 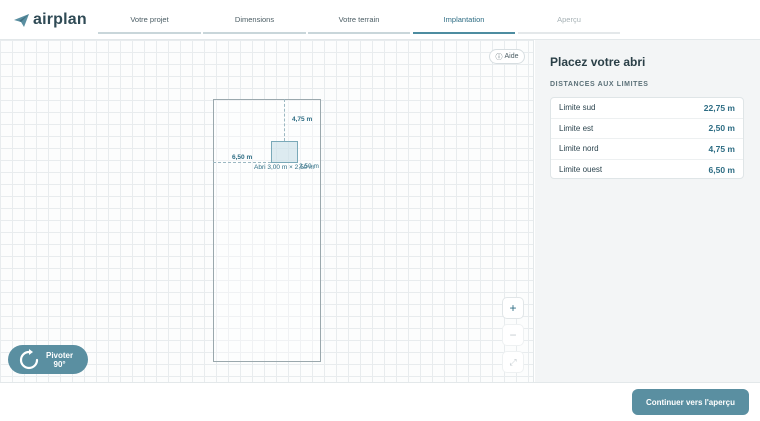 What do you see at coordinates (581, 170) in the screenshot?
I see `distance-name: Limite ouest` at bounding box center [581, 170].